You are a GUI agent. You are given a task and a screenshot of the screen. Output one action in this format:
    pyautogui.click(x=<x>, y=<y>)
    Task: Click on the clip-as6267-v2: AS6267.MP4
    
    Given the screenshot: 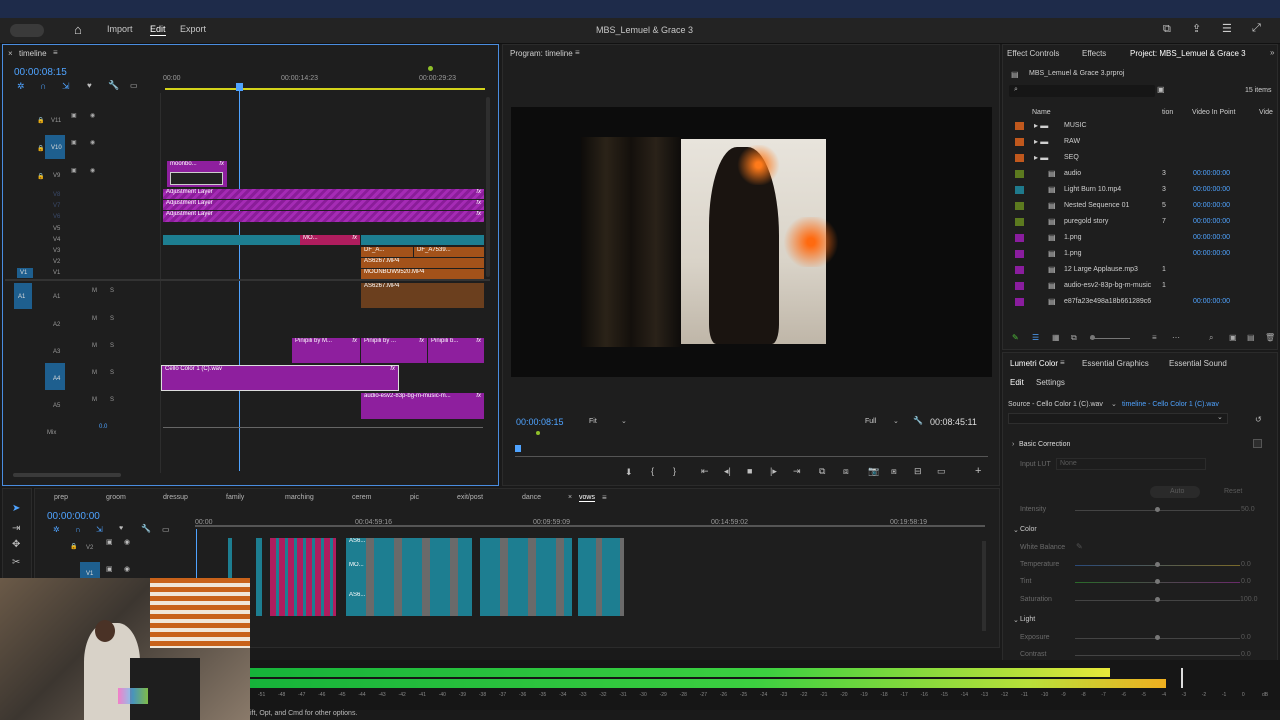 What is the action you would take?
    pyautogui.click(x=422, y=263)
    